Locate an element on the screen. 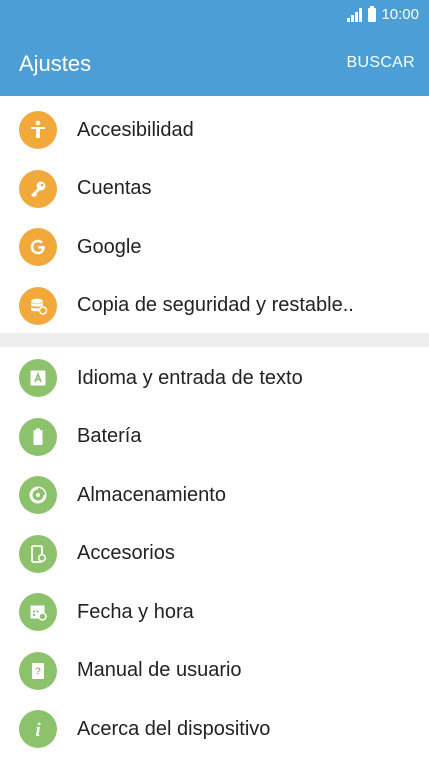 The image size is (429, 764). section-divider is located at coordinates (214, 340).